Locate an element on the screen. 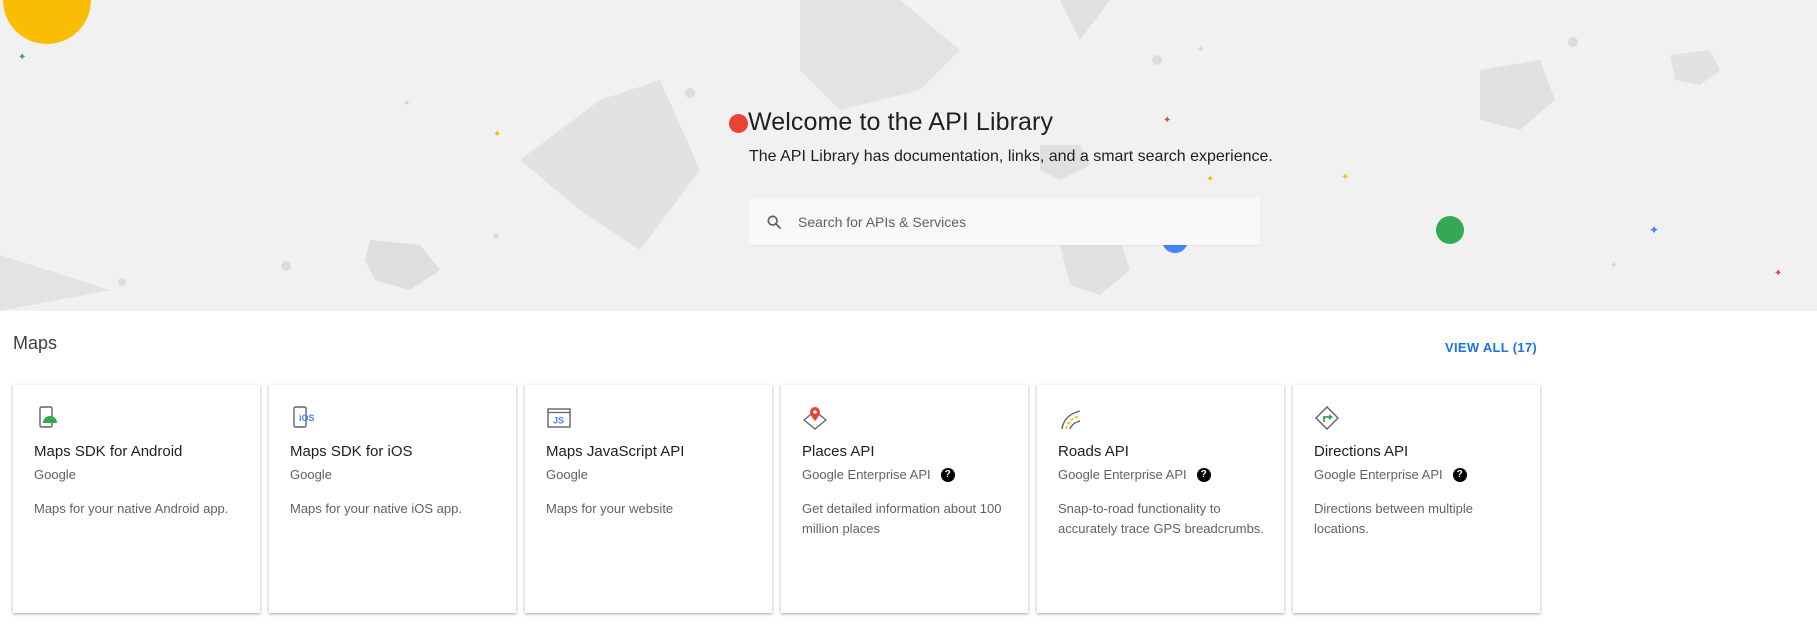 The width and height of the screenshot is (1817, 633). javascript-icon: JS is located at coordinates (559, 418).